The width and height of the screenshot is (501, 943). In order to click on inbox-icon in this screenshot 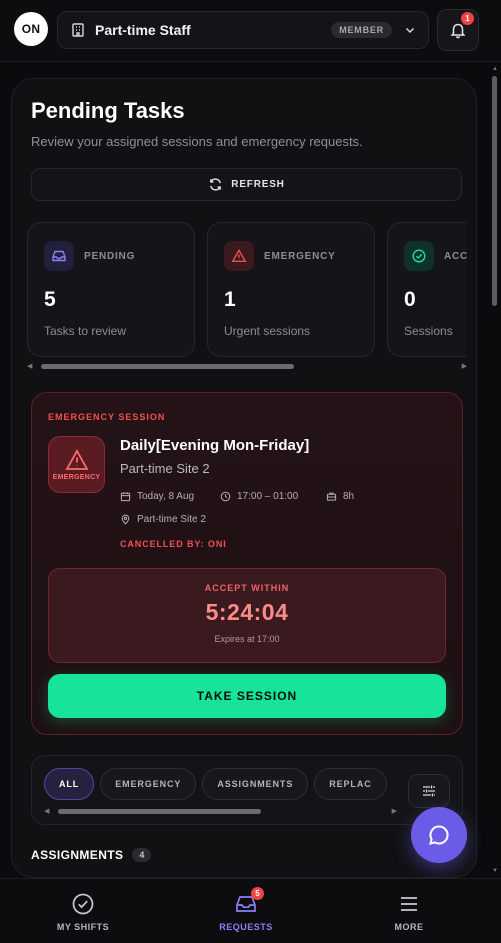, I will do `click(59, 256)`.